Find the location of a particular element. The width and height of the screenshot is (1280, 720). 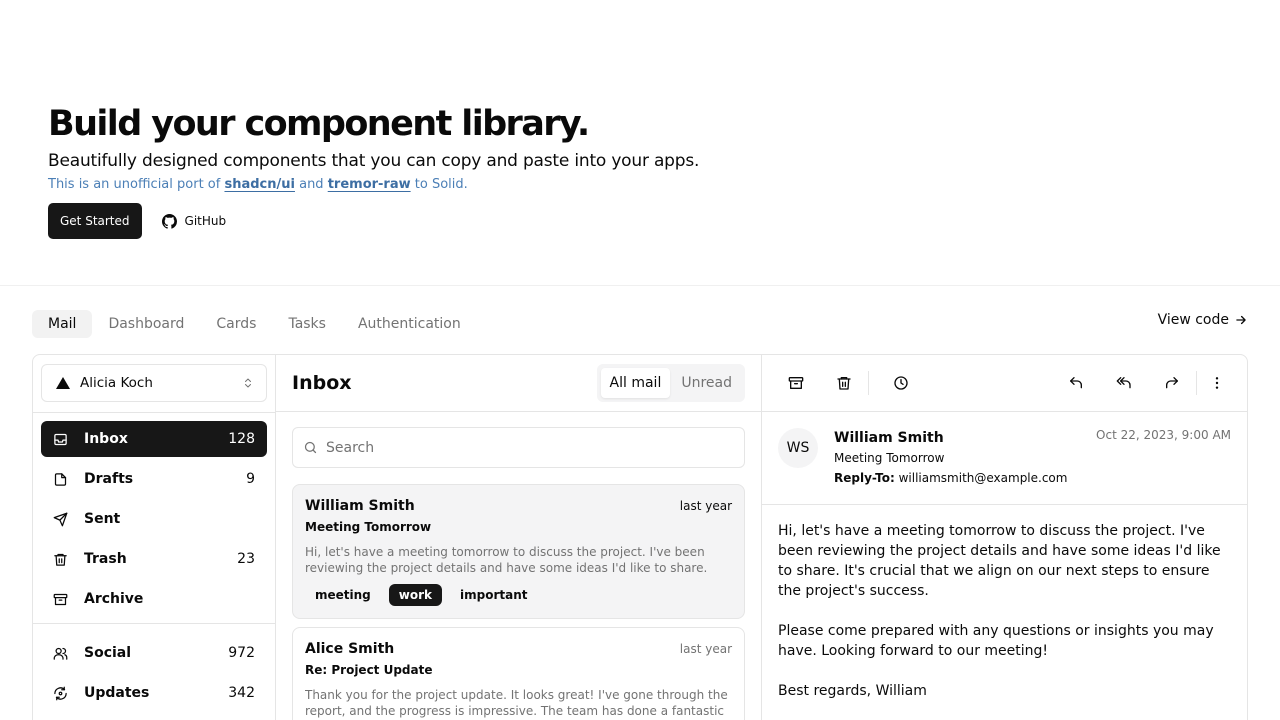

tab-all-mail: All mail is located at coordinates (635, 383).